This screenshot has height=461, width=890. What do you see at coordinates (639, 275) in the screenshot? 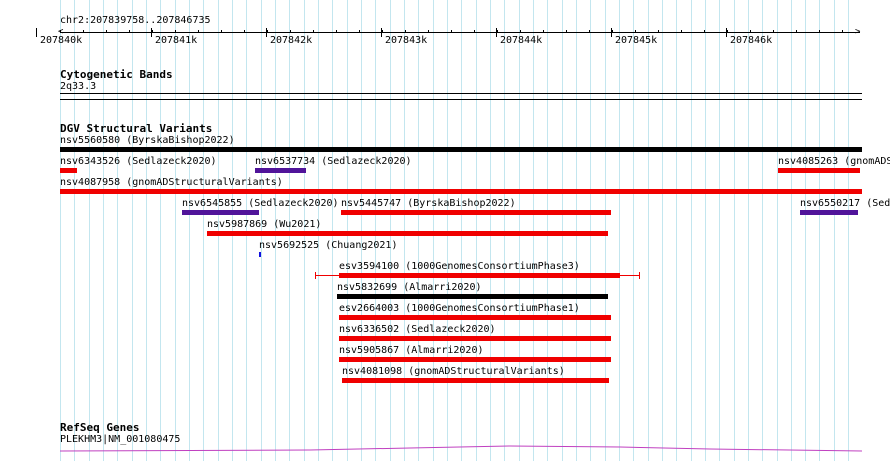
I see `variant-whisker-cap` at bounding box center [639, 275].